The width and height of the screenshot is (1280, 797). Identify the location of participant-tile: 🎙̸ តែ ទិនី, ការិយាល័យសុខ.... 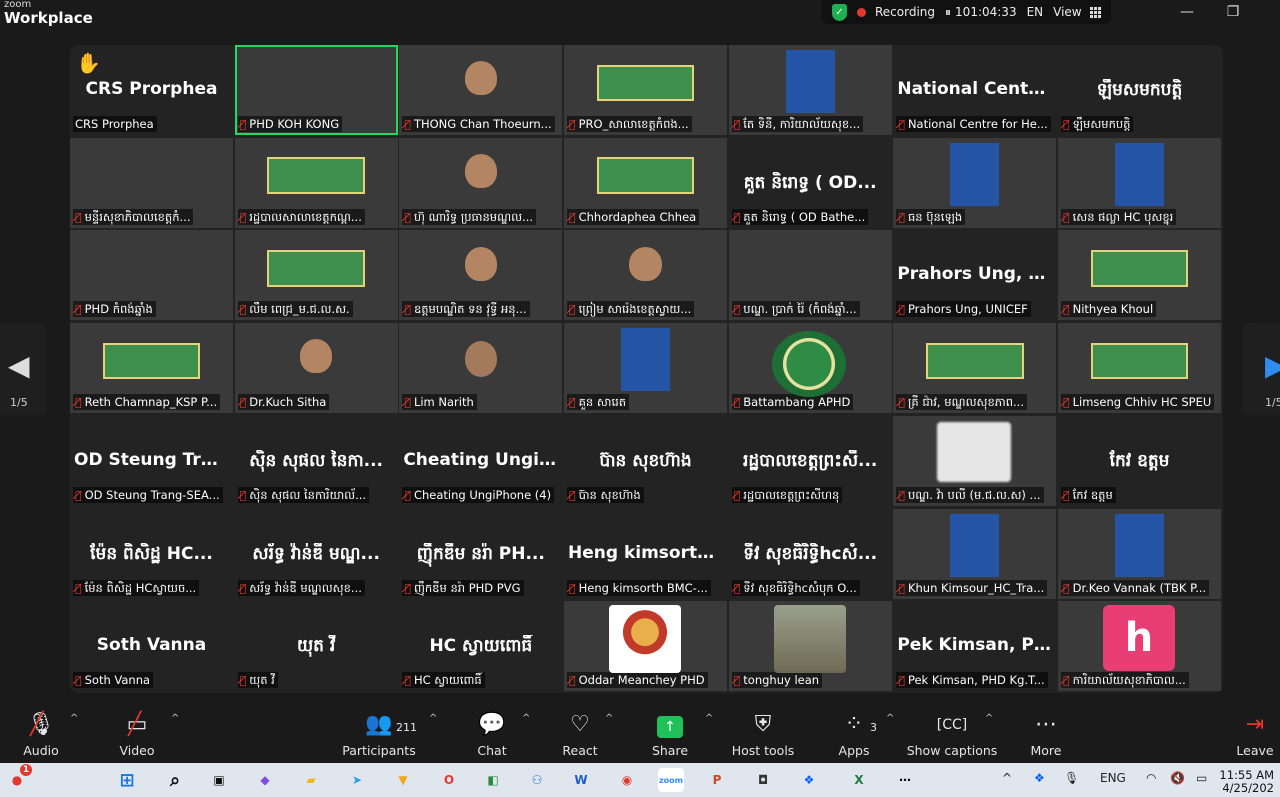
(810, 90).